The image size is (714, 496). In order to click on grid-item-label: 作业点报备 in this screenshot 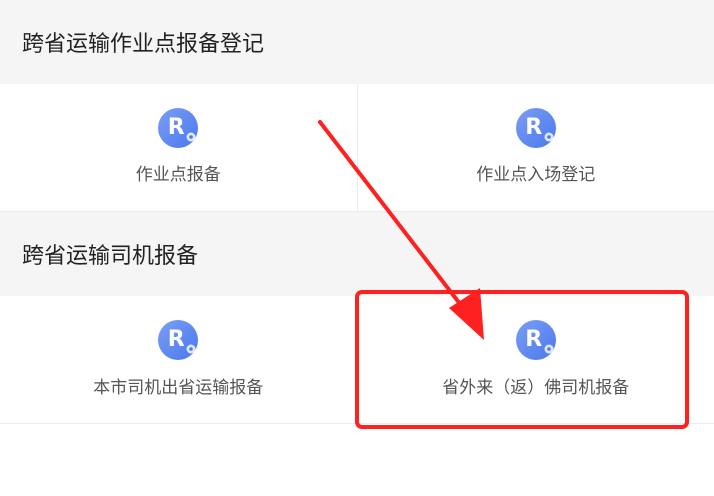, I will do `click(178, 175)`.